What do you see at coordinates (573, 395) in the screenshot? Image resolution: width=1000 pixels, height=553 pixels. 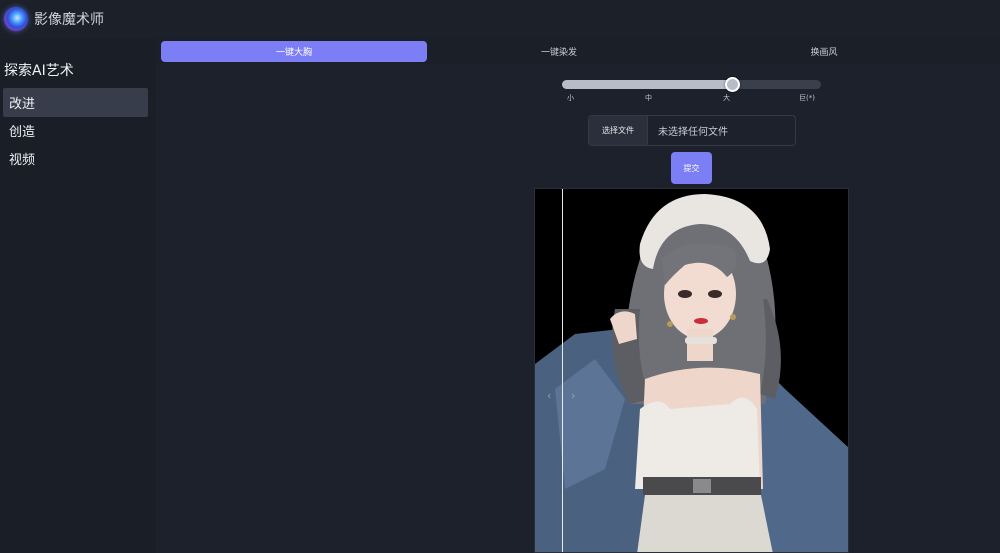 I see `compare-right-arrow-icon: ›` at bounding box center [573, 395].